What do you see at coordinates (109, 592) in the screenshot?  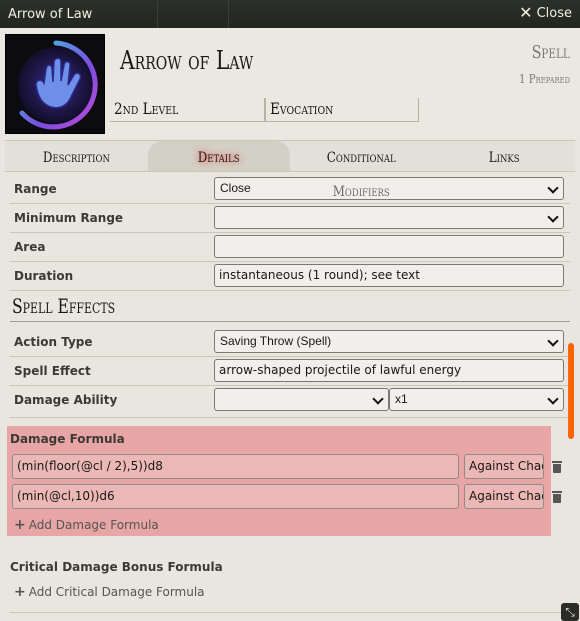 I see `add-critical-formula-button: + Add Critical Damage Formula` at bounding box center [109, 592].